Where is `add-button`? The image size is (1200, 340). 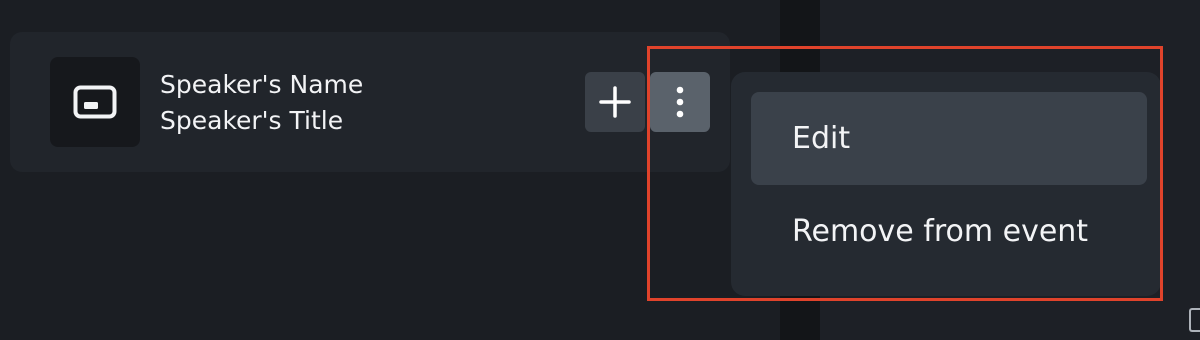
add-button is located at coordinates (615, 102).